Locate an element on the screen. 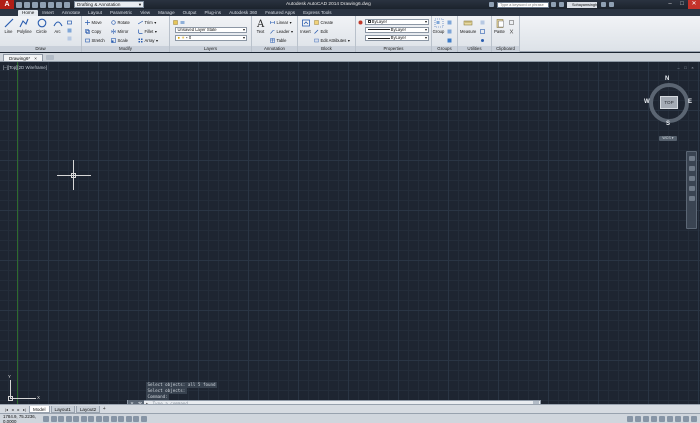 Image resolution: width=700 pixels, height=423 pixels. object-snap-tracking-icon is located at coordinates (98, 418).